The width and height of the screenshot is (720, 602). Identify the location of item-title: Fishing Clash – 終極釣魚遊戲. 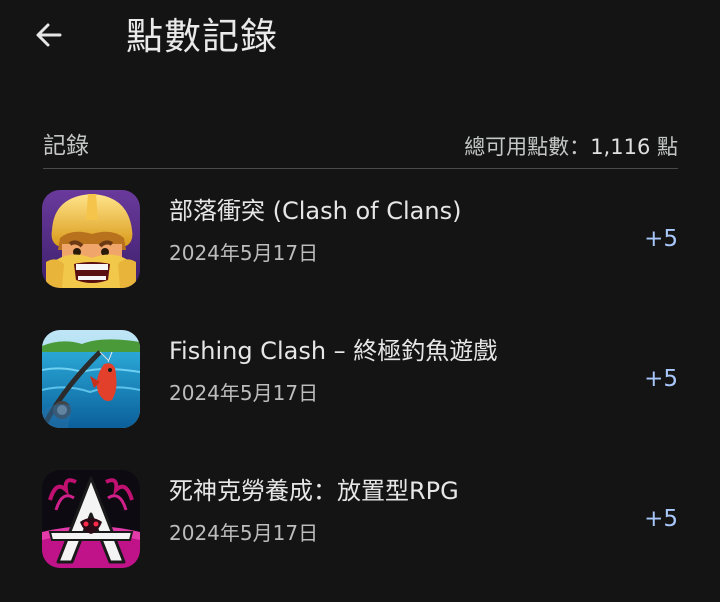
(333, 351).